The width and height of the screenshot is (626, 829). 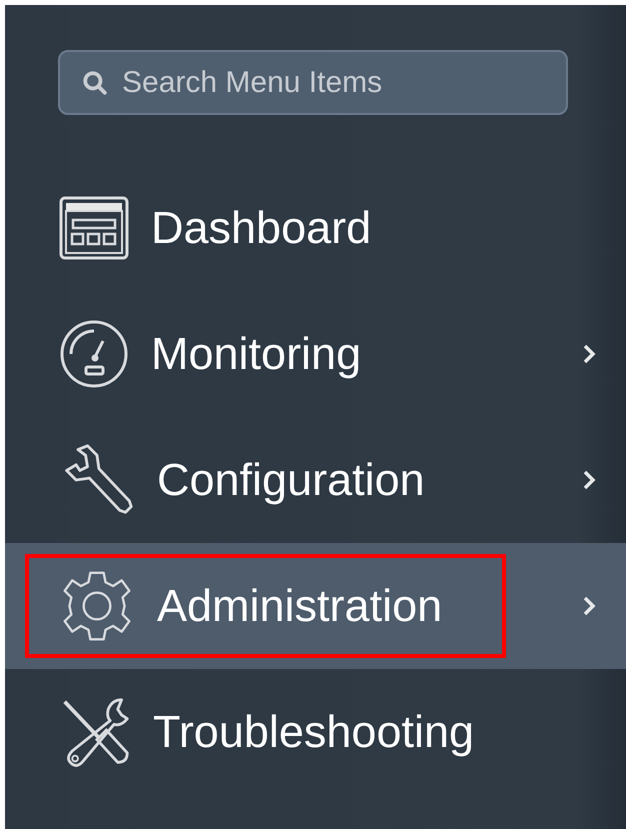 I want to click on gauge-icon, so click(x=94, y=354).